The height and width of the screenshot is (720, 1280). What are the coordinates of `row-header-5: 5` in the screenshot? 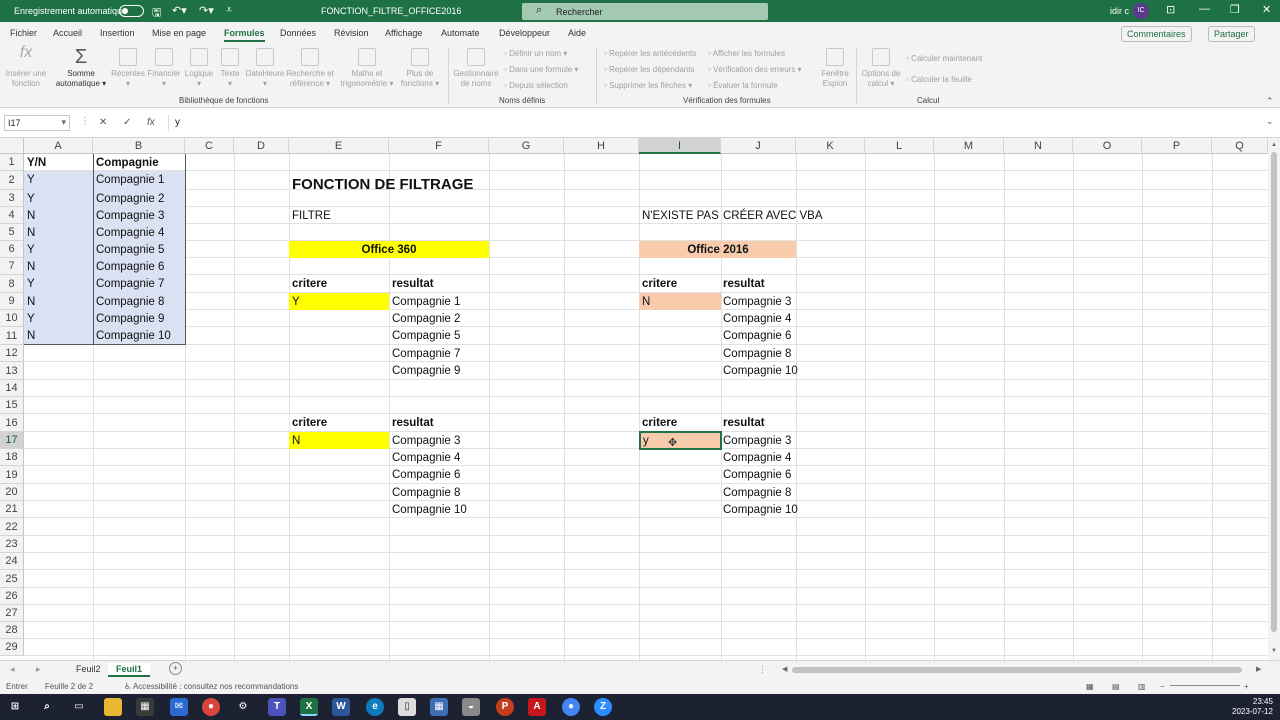 It's located at (12, 232).